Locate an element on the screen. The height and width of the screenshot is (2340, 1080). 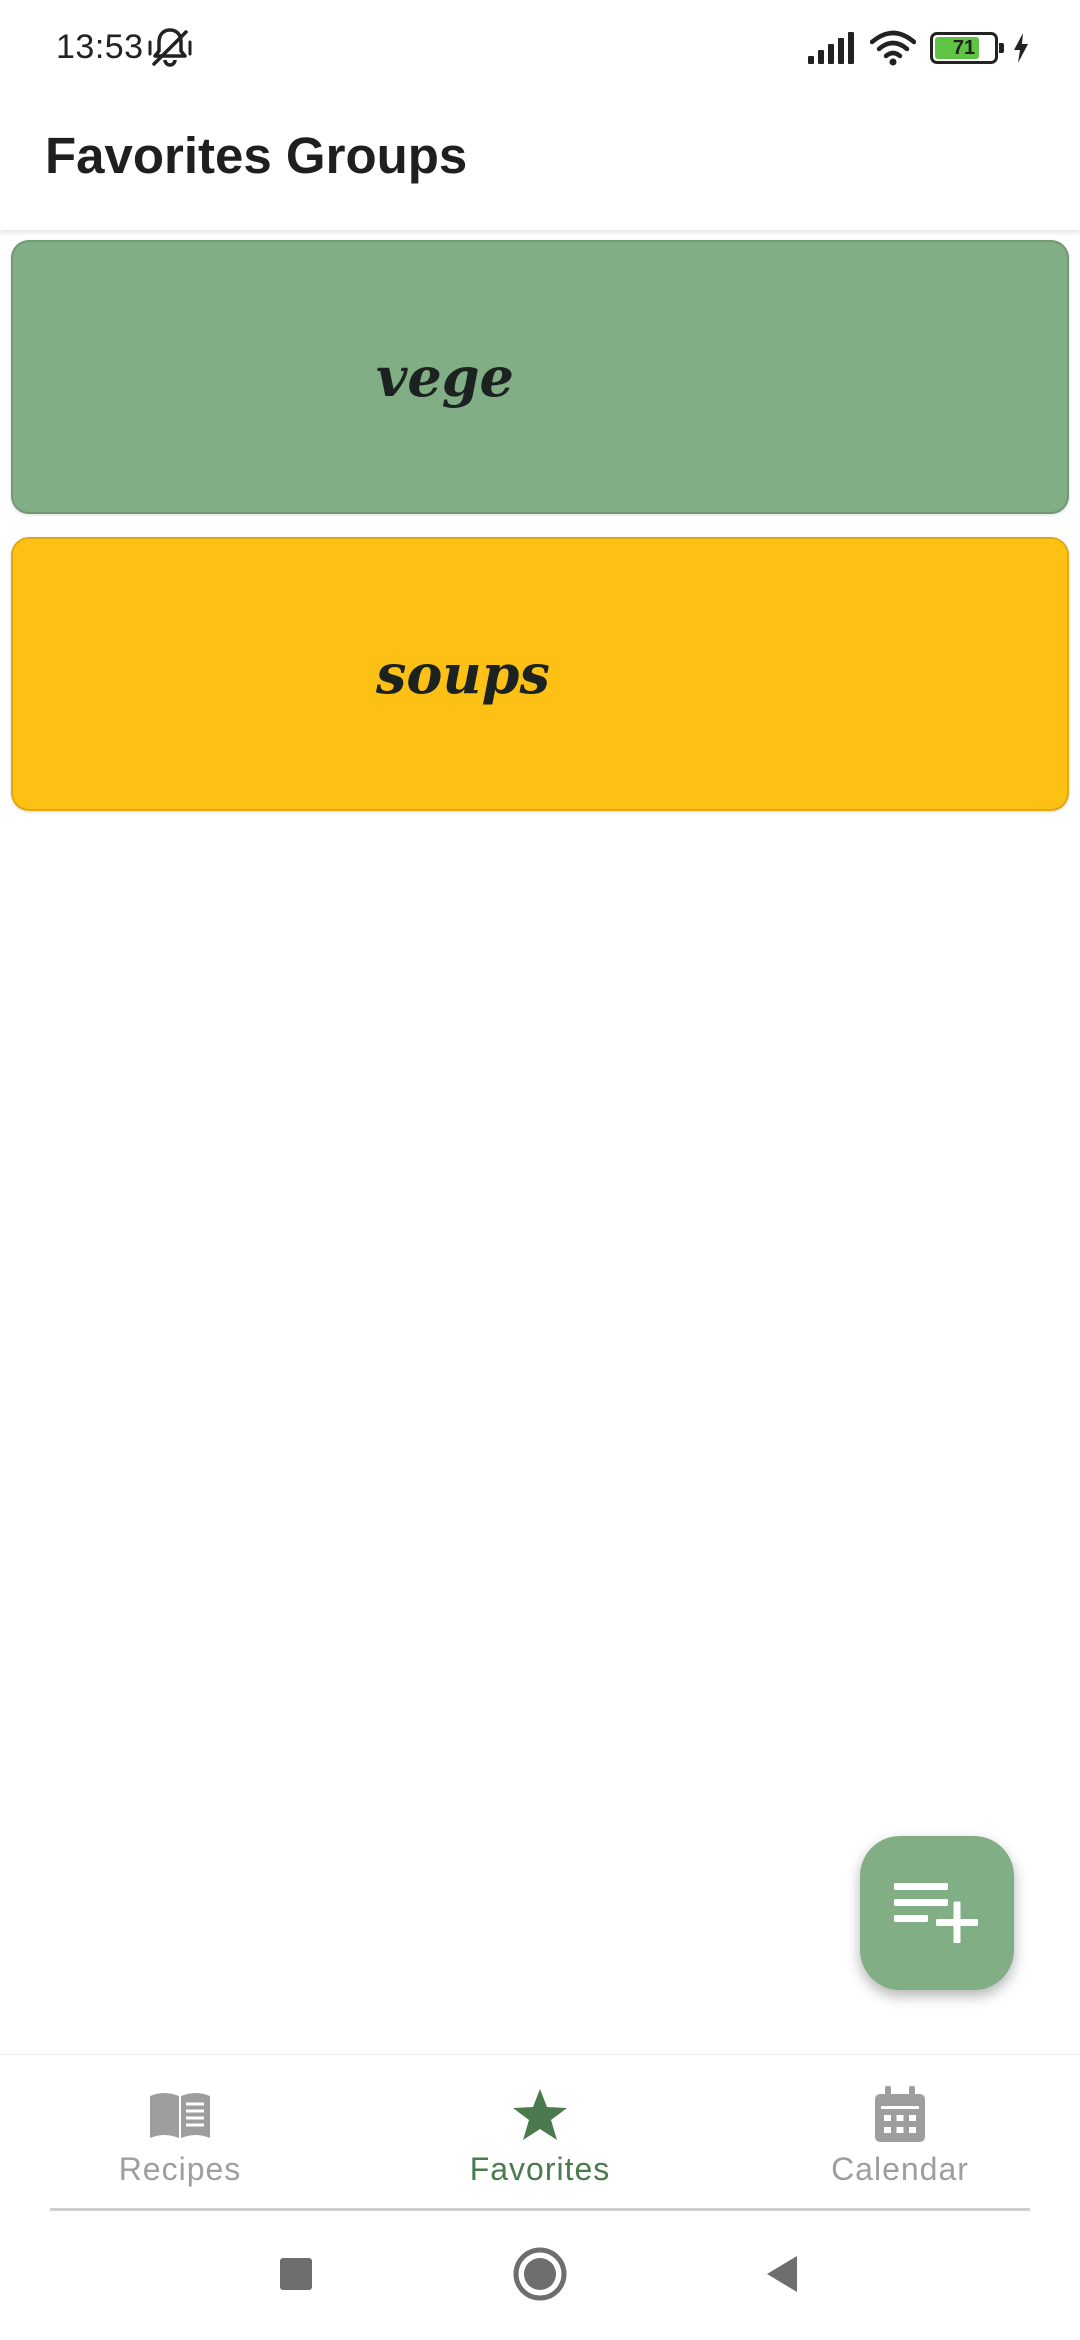
wifi-icon is located at coordinates (893, 48).